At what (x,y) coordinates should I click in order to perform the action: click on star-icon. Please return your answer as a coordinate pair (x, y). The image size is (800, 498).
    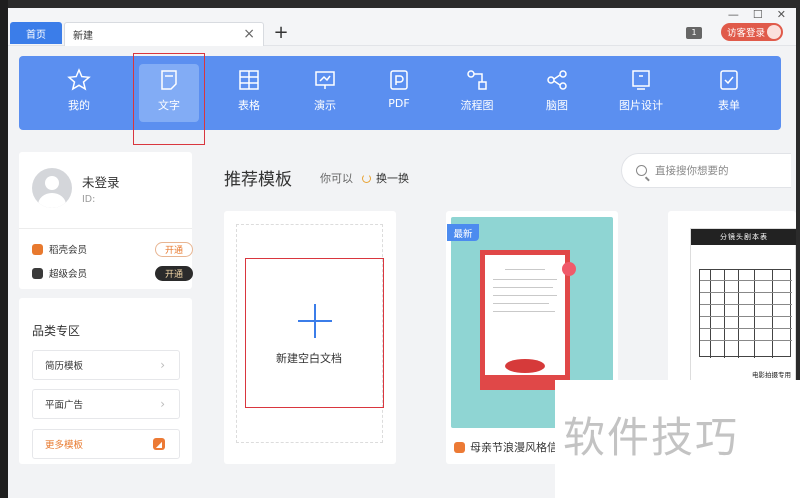
    Looking at the image, I should click on (79, 79).